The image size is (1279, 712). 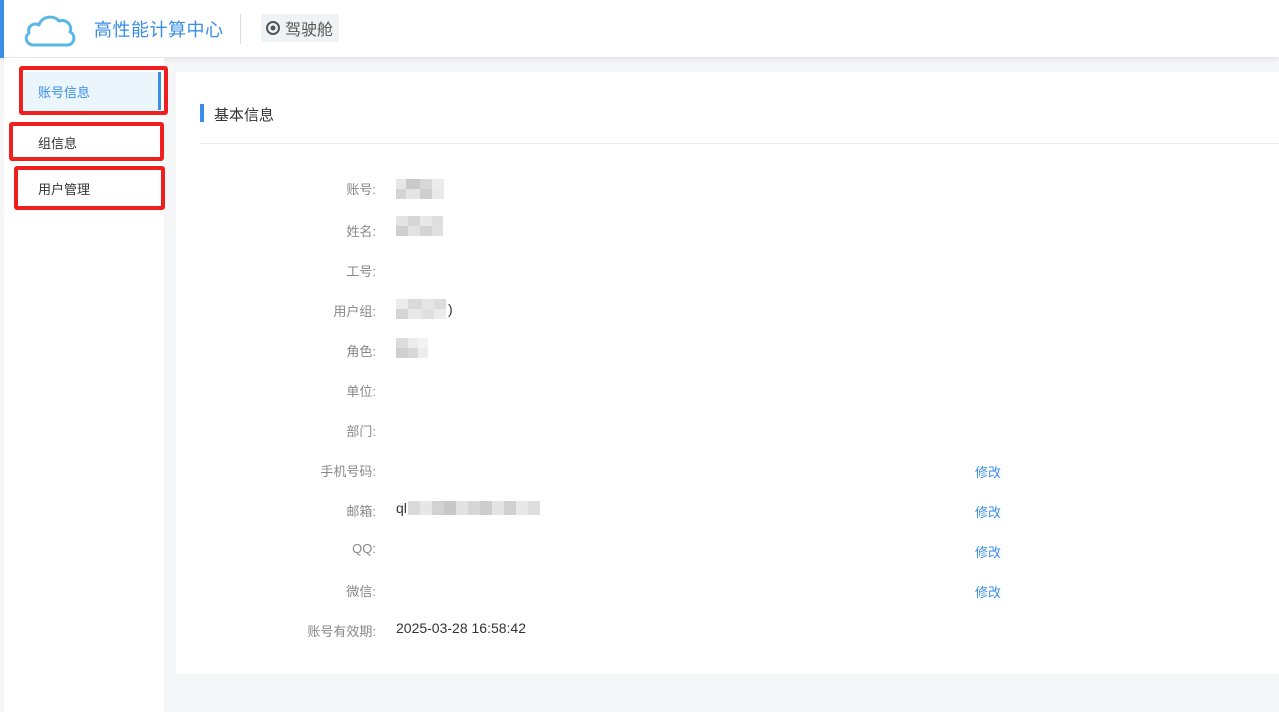 I want to click on department-label: 部门:, so click(x=361, y=431).